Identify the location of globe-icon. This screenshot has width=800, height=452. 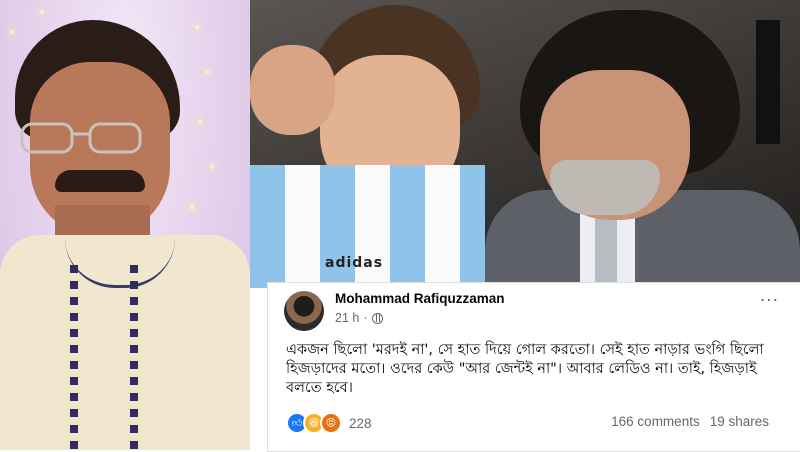
(377, 318).